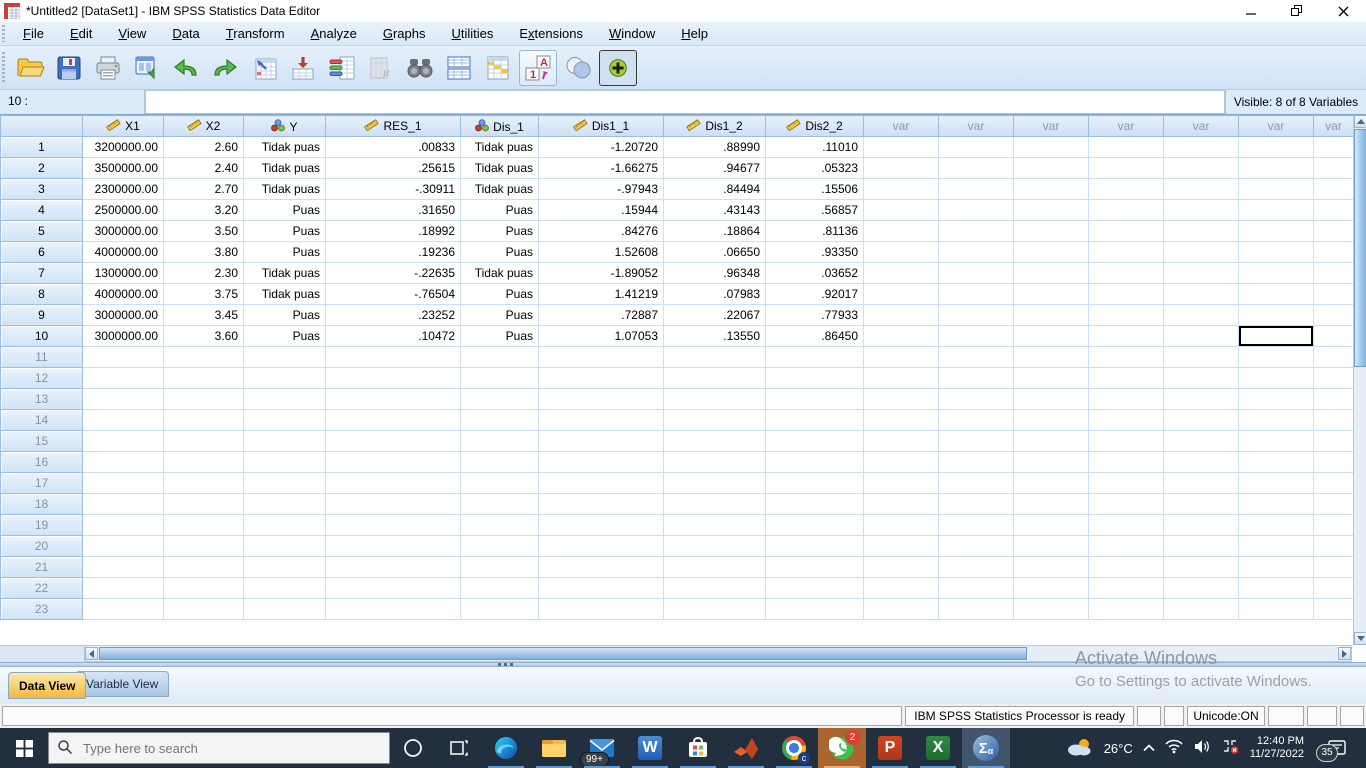 This screenshot has width=1366, height=768. Describe the element at coordinates (41, 567) in the screenshot. I see `row-header: 21` at that location.